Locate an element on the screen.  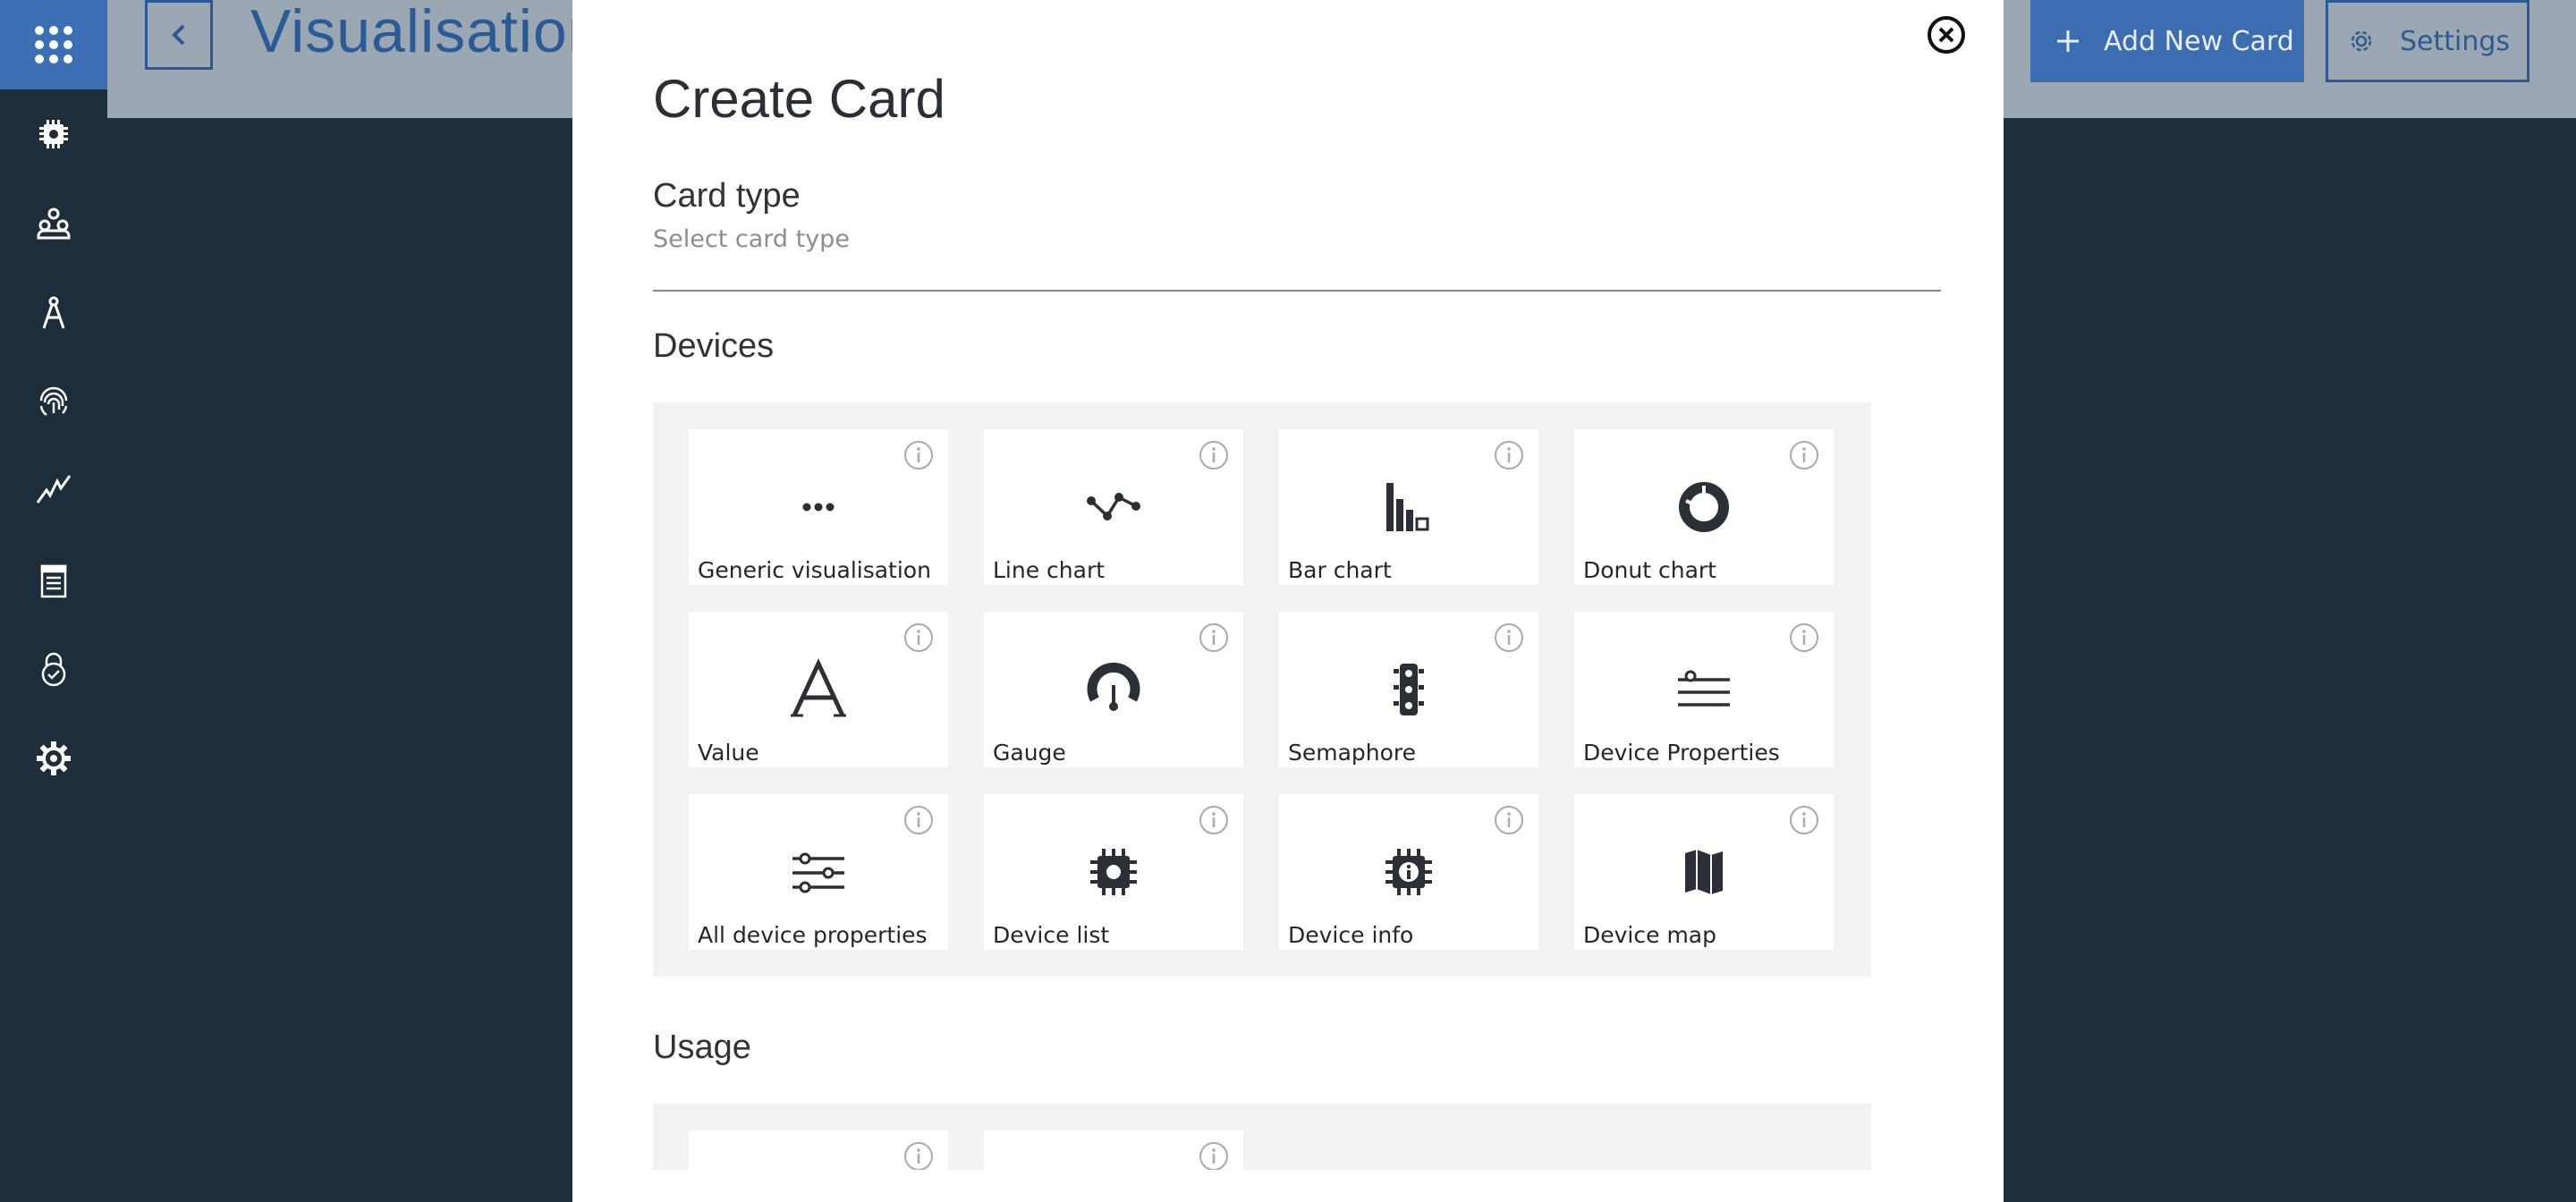
grid-menu-icon is located at coordinates (53, 44).